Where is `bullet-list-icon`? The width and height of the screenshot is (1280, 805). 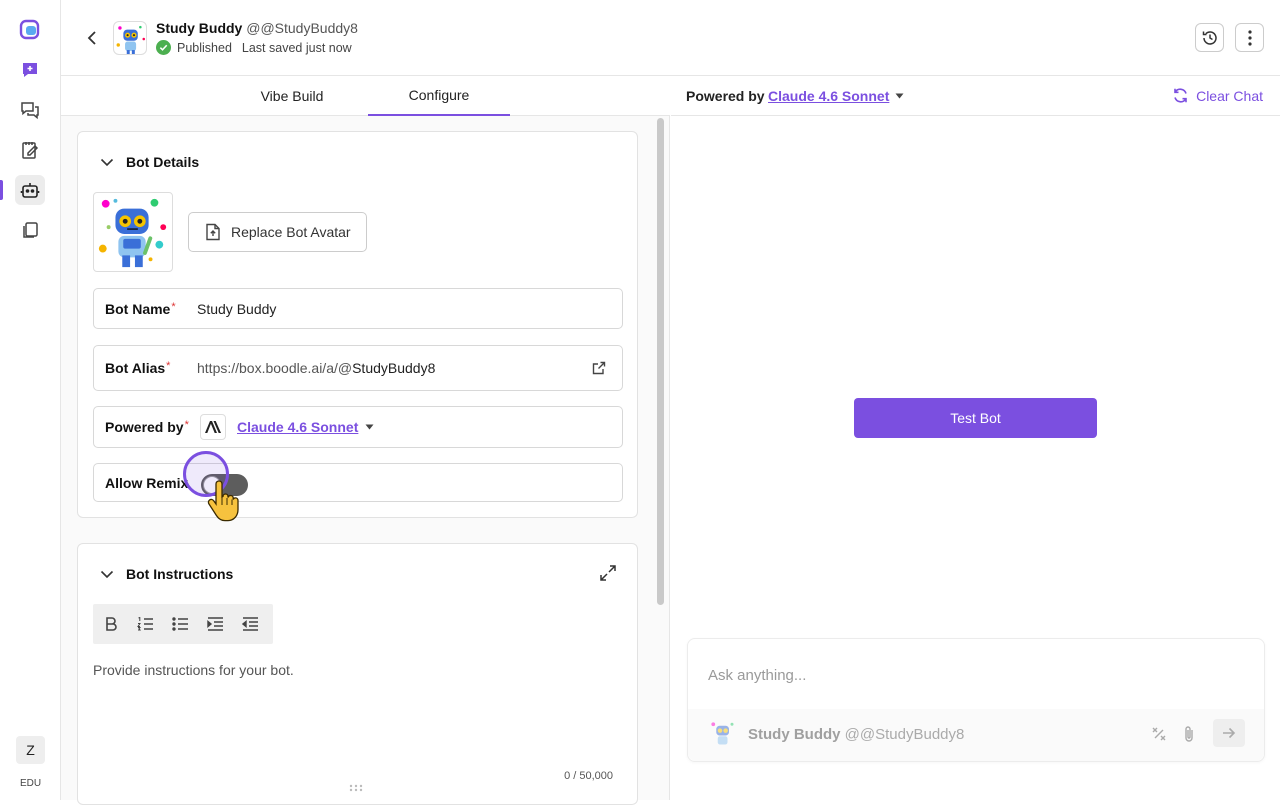 bullet-list-icon is located at coordinates (180, 624).